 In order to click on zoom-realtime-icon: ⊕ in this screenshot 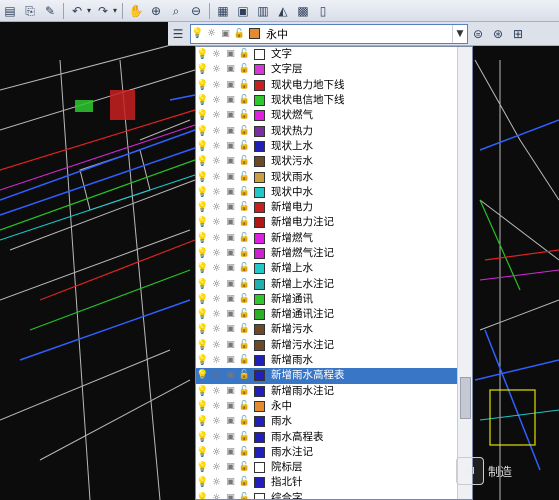, I will do `click(156, 11)`.